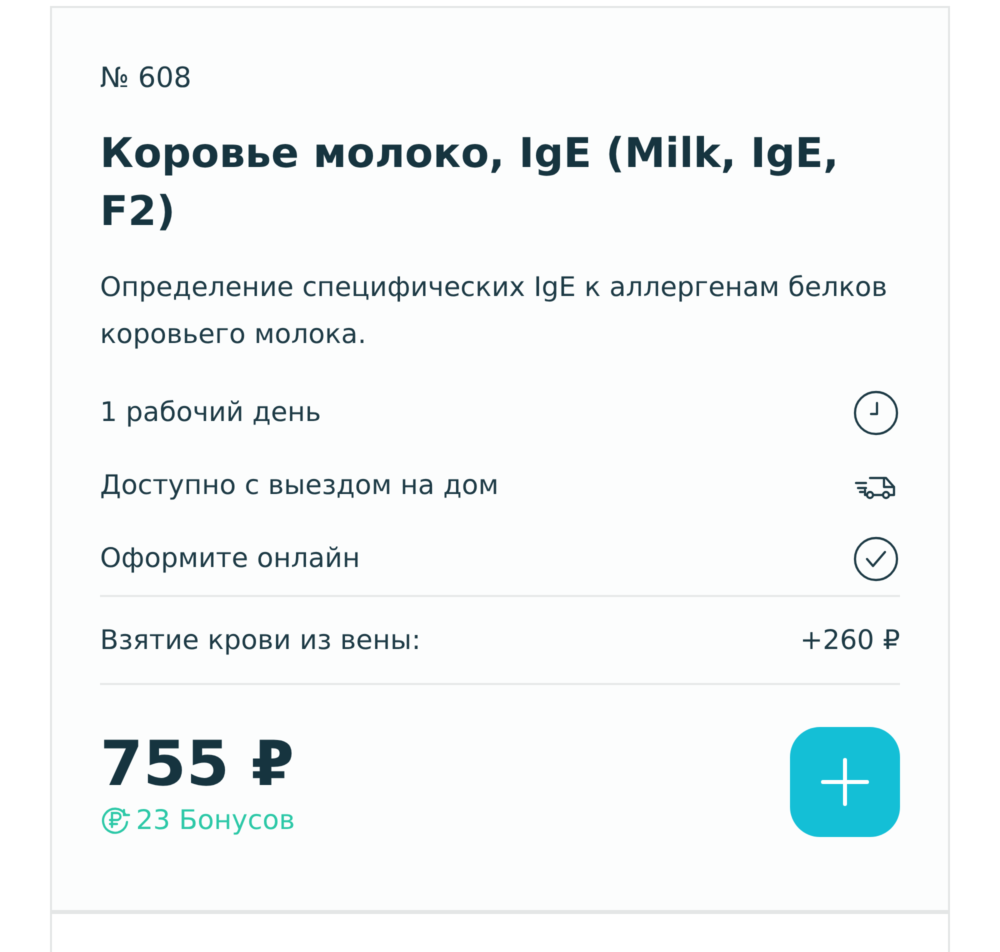 The image size is (1000, 952). What do you see at coordinates (494, 311) in the screenshot?
I see `product-description: Определение специфических IgE к аллергенам белков коровьего молока.` at bounding box center [494, 311].